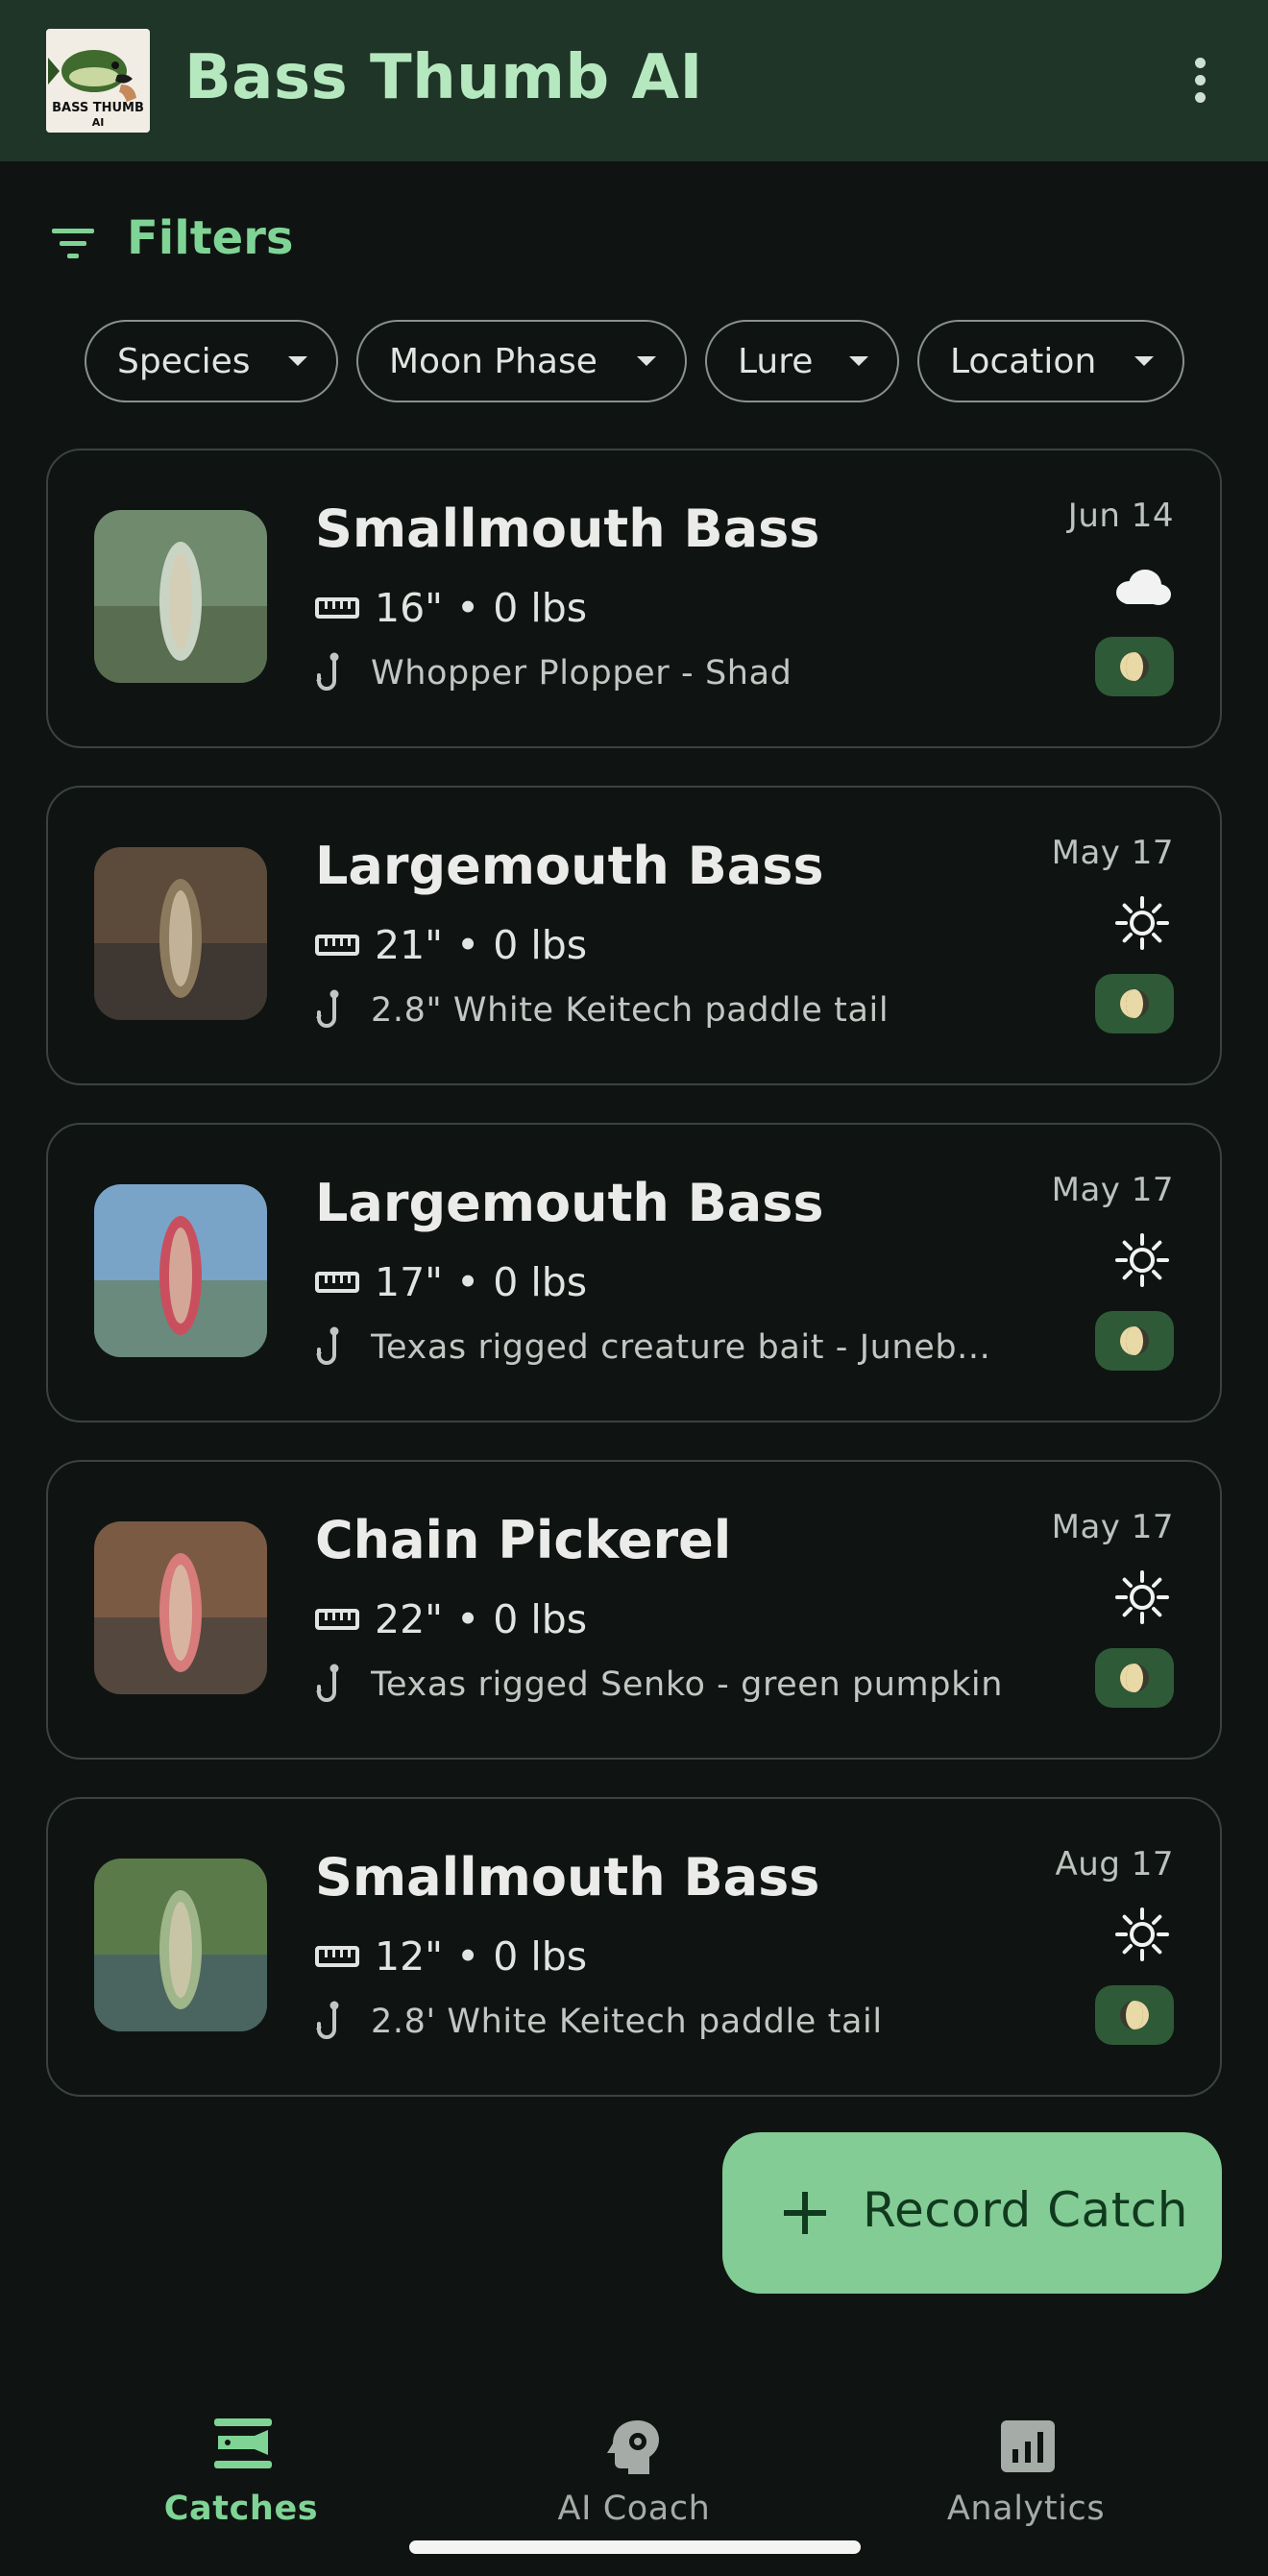 The width and height of the screenshot is (1268, 2576). I want to click on catch-length: 17", so click(409, 1282).